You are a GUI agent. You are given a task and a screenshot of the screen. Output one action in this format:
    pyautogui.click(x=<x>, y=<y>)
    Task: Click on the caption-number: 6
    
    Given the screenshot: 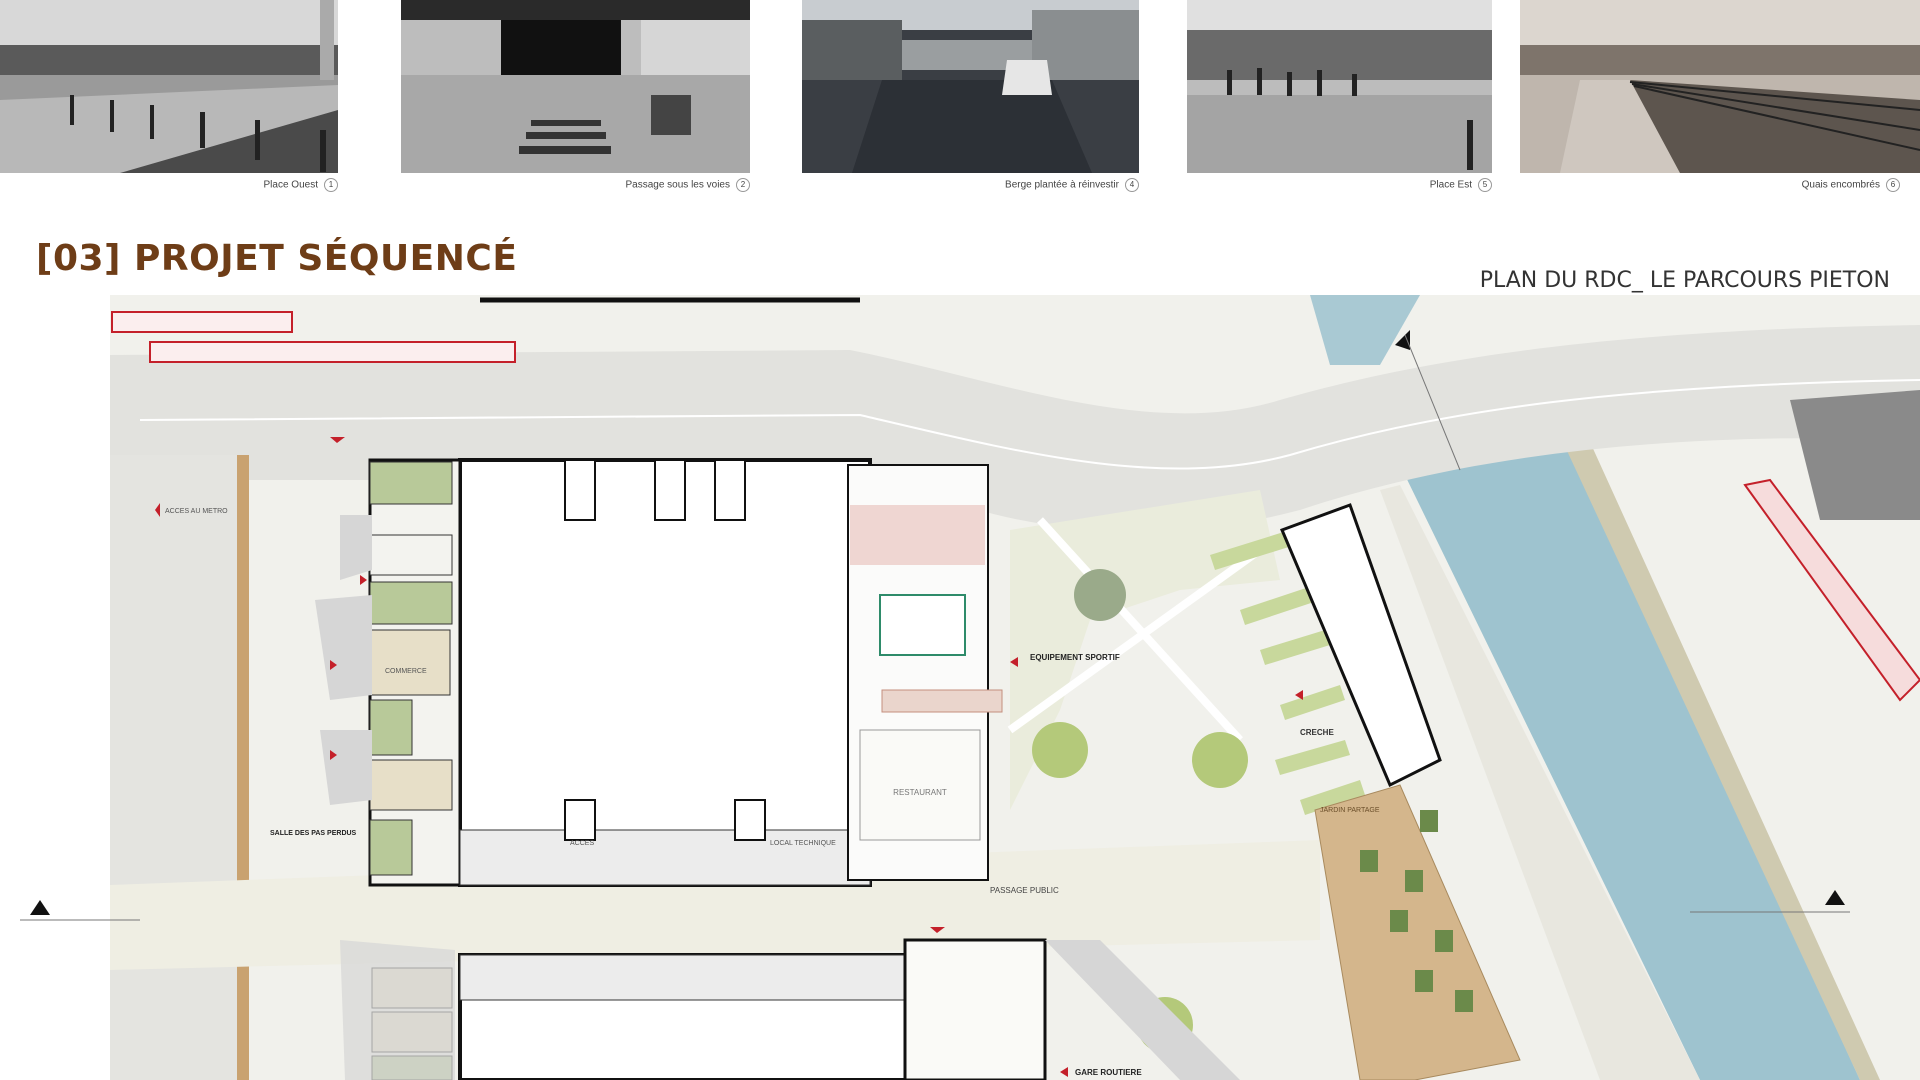 What is the action you would take?
    pyautogui.click(x=1893, y=185)
    